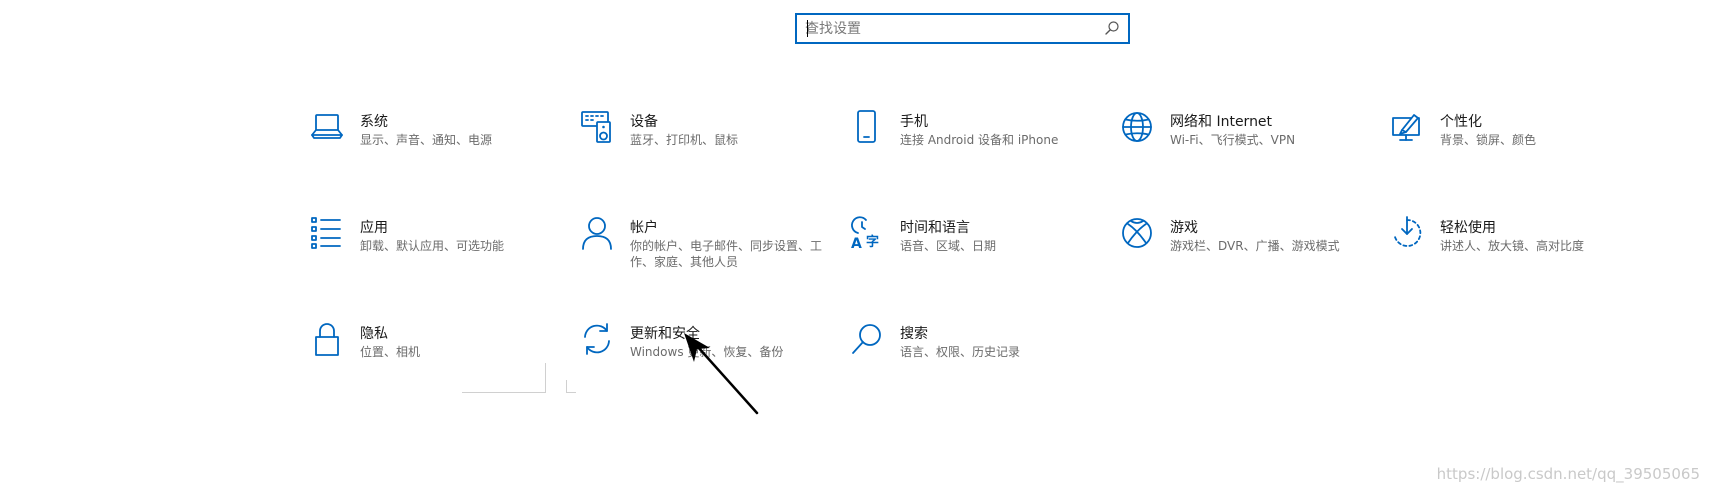 This screenshot has height=489, width=1712. Describe the element at coordinates (597, 339) in the screenshot. I see `sync-icon` at that location.